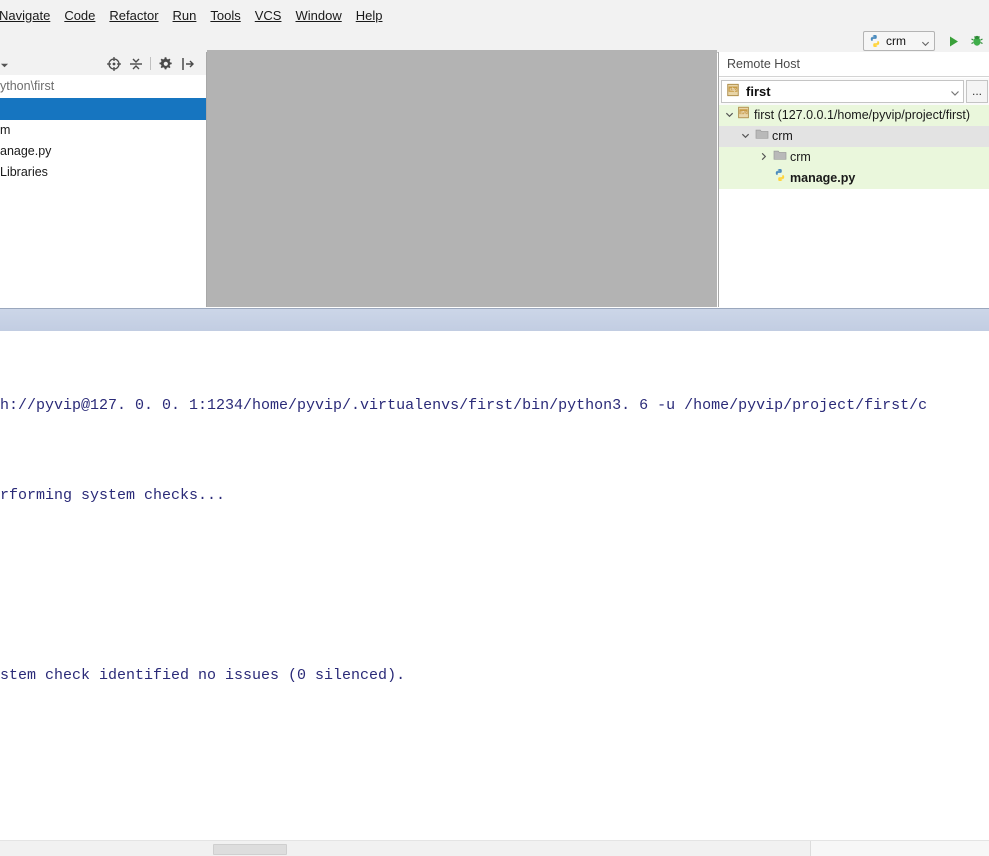  What do you see at coordinates (494, 831) in the screenshot?
I see `console-bottom-divider` at bounding box center [494, 831].